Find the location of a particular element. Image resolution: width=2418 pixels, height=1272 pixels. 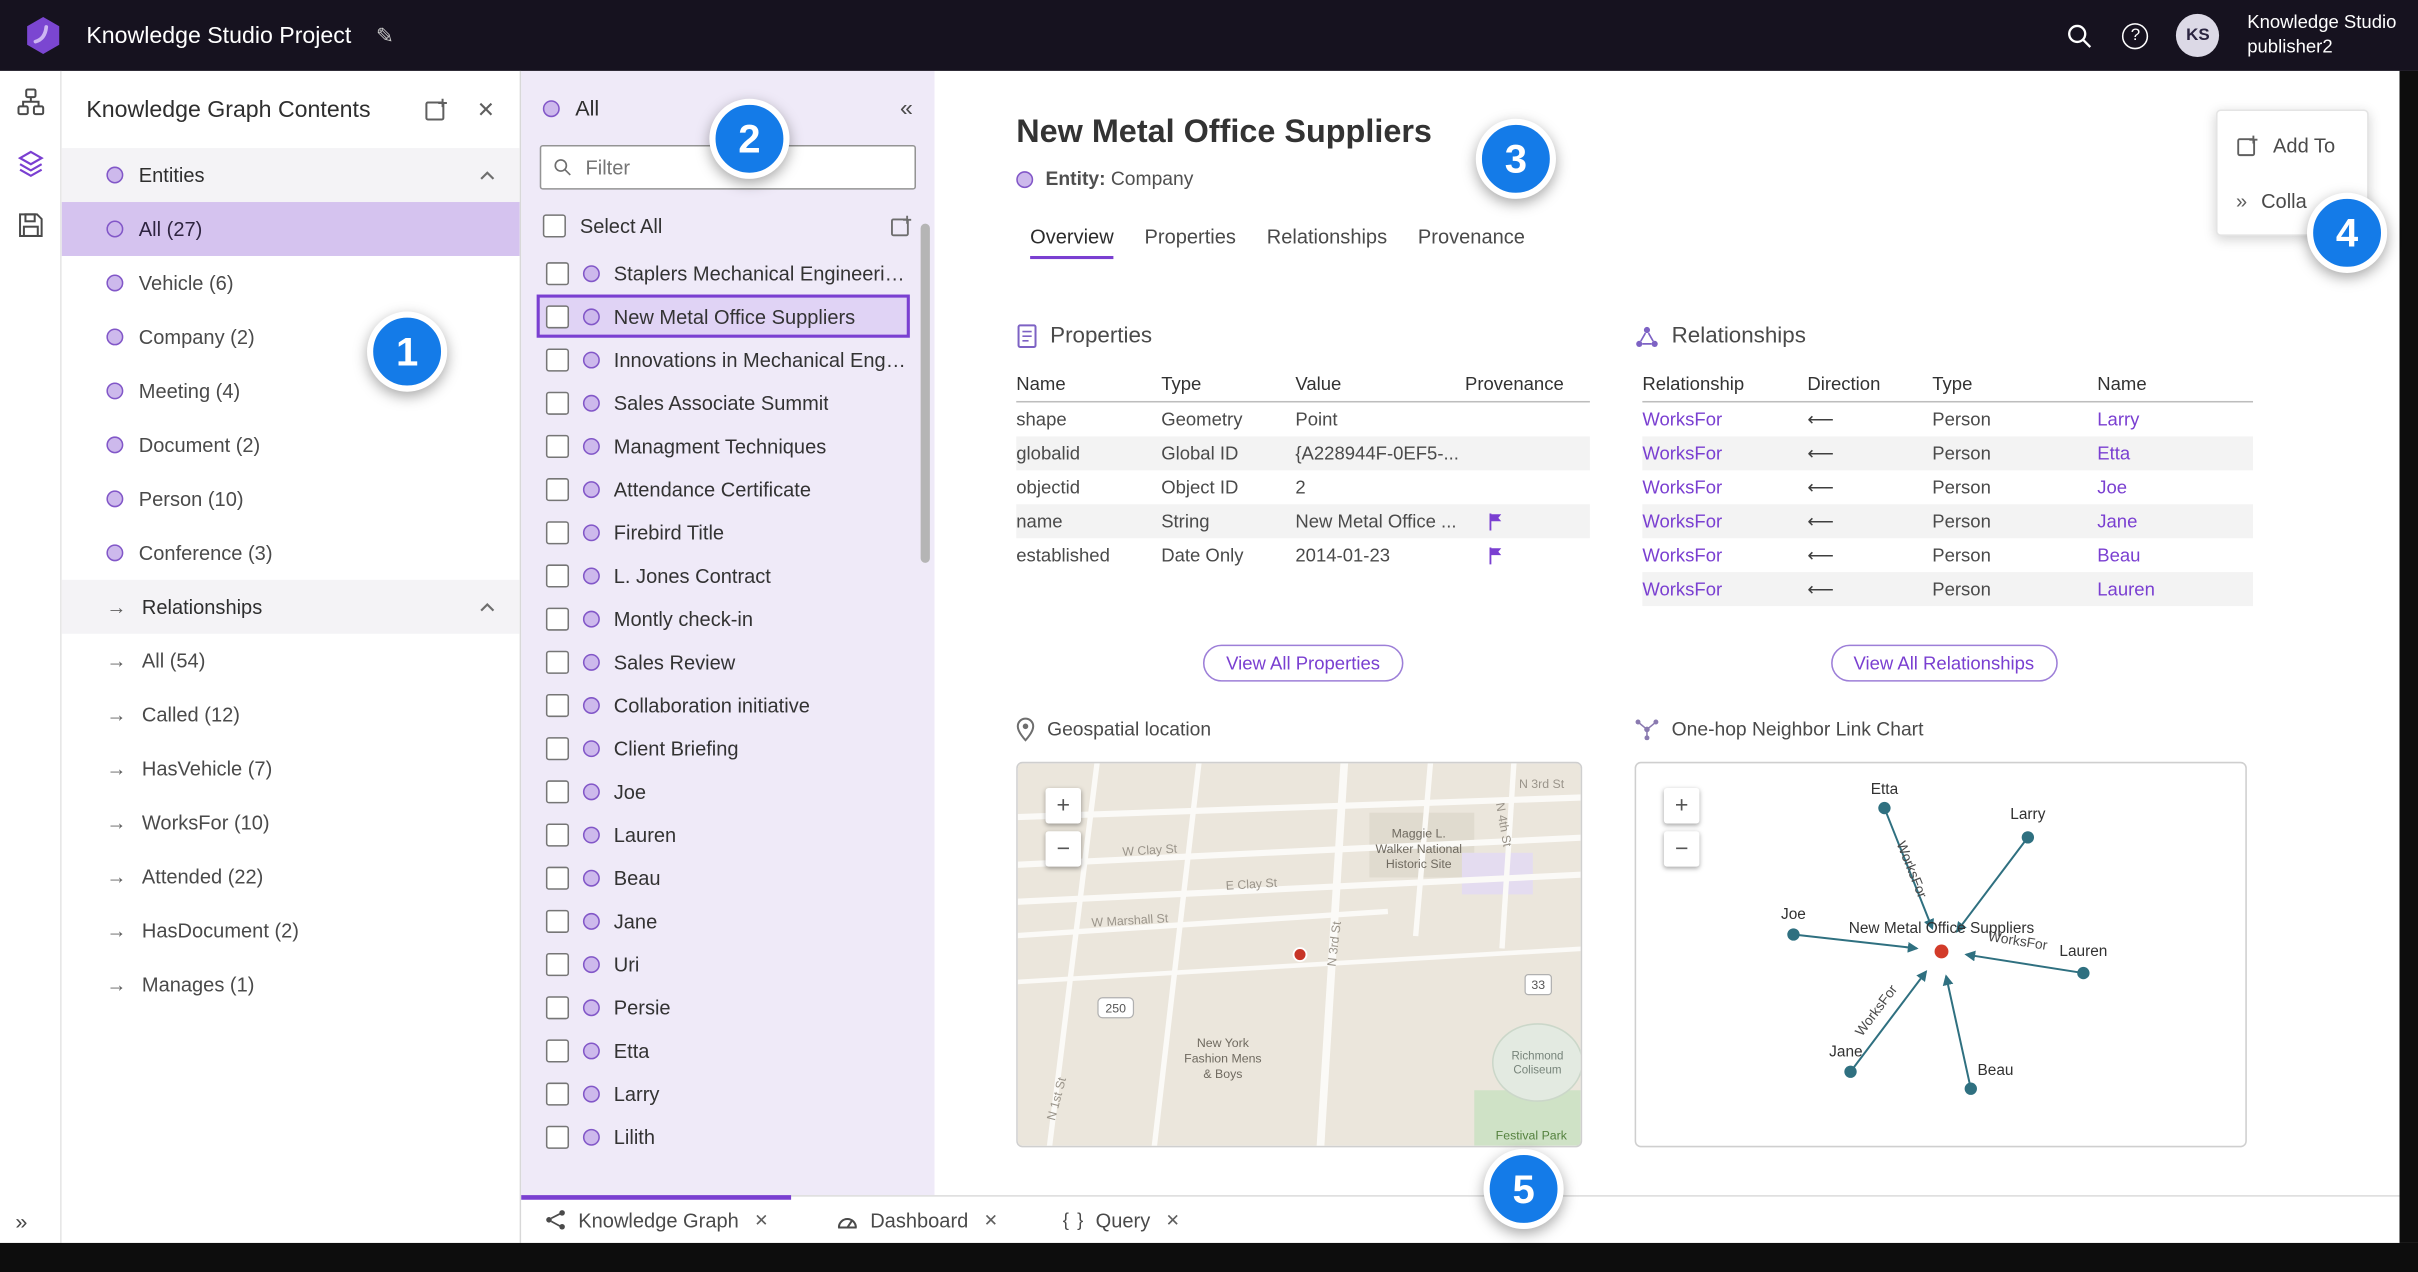

list-item: Persie is located at coordinates (723, 1006).